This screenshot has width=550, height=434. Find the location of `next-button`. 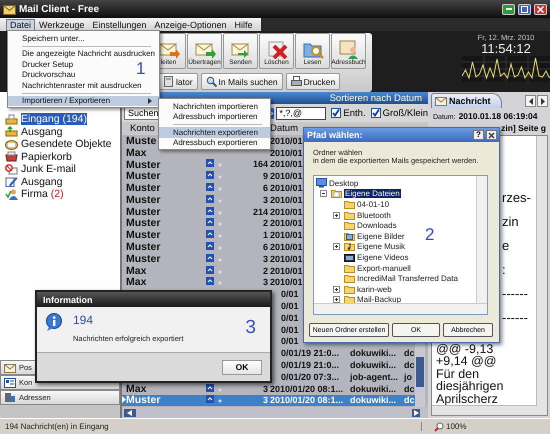

next-button is located at coordinates (542, 101).